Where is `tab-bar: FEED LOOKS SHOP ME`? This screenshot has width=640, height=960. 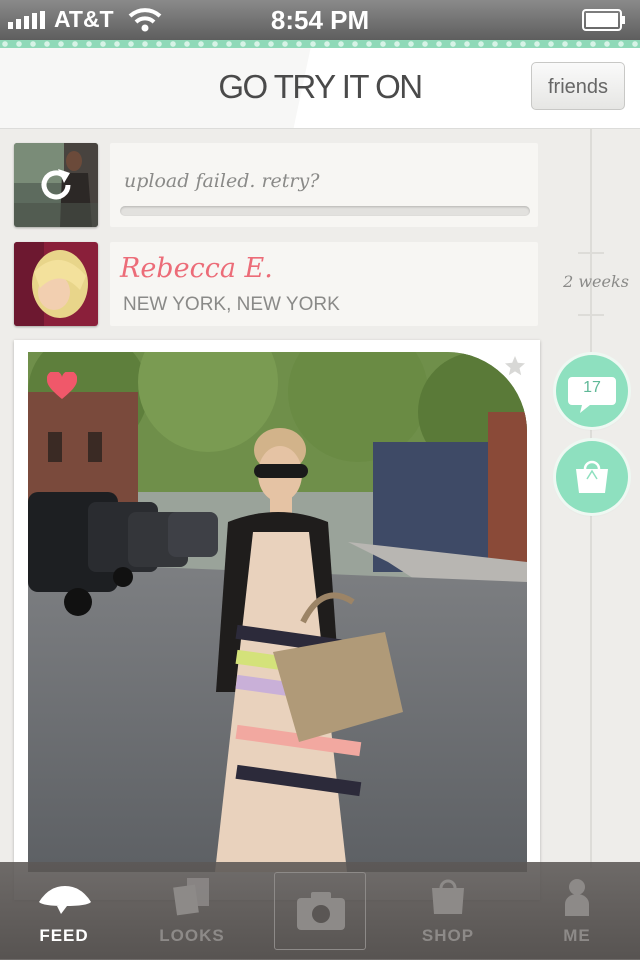
tab-bar: FEED LOOKS SHOP ME is located at coordinates (320, 911).